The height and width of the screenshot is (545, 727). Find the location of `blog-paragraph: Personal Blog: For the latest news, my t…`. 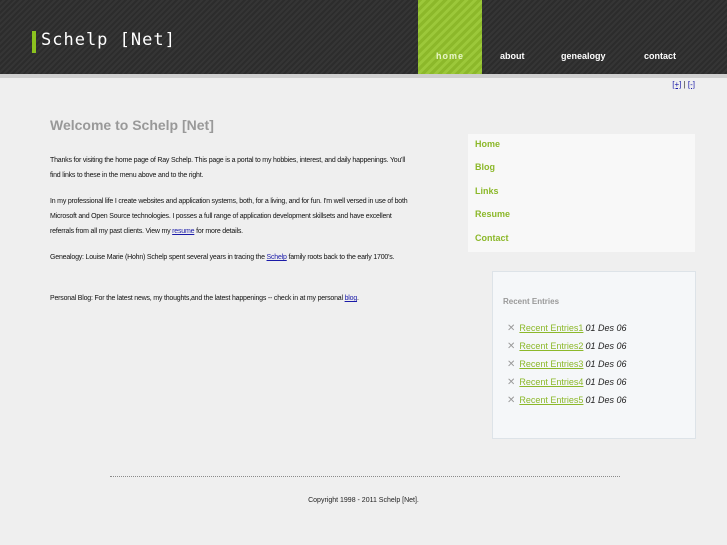

blog-paragraph: Personal Blog: For the latest news, my t… is located at coordinates (230, 298).